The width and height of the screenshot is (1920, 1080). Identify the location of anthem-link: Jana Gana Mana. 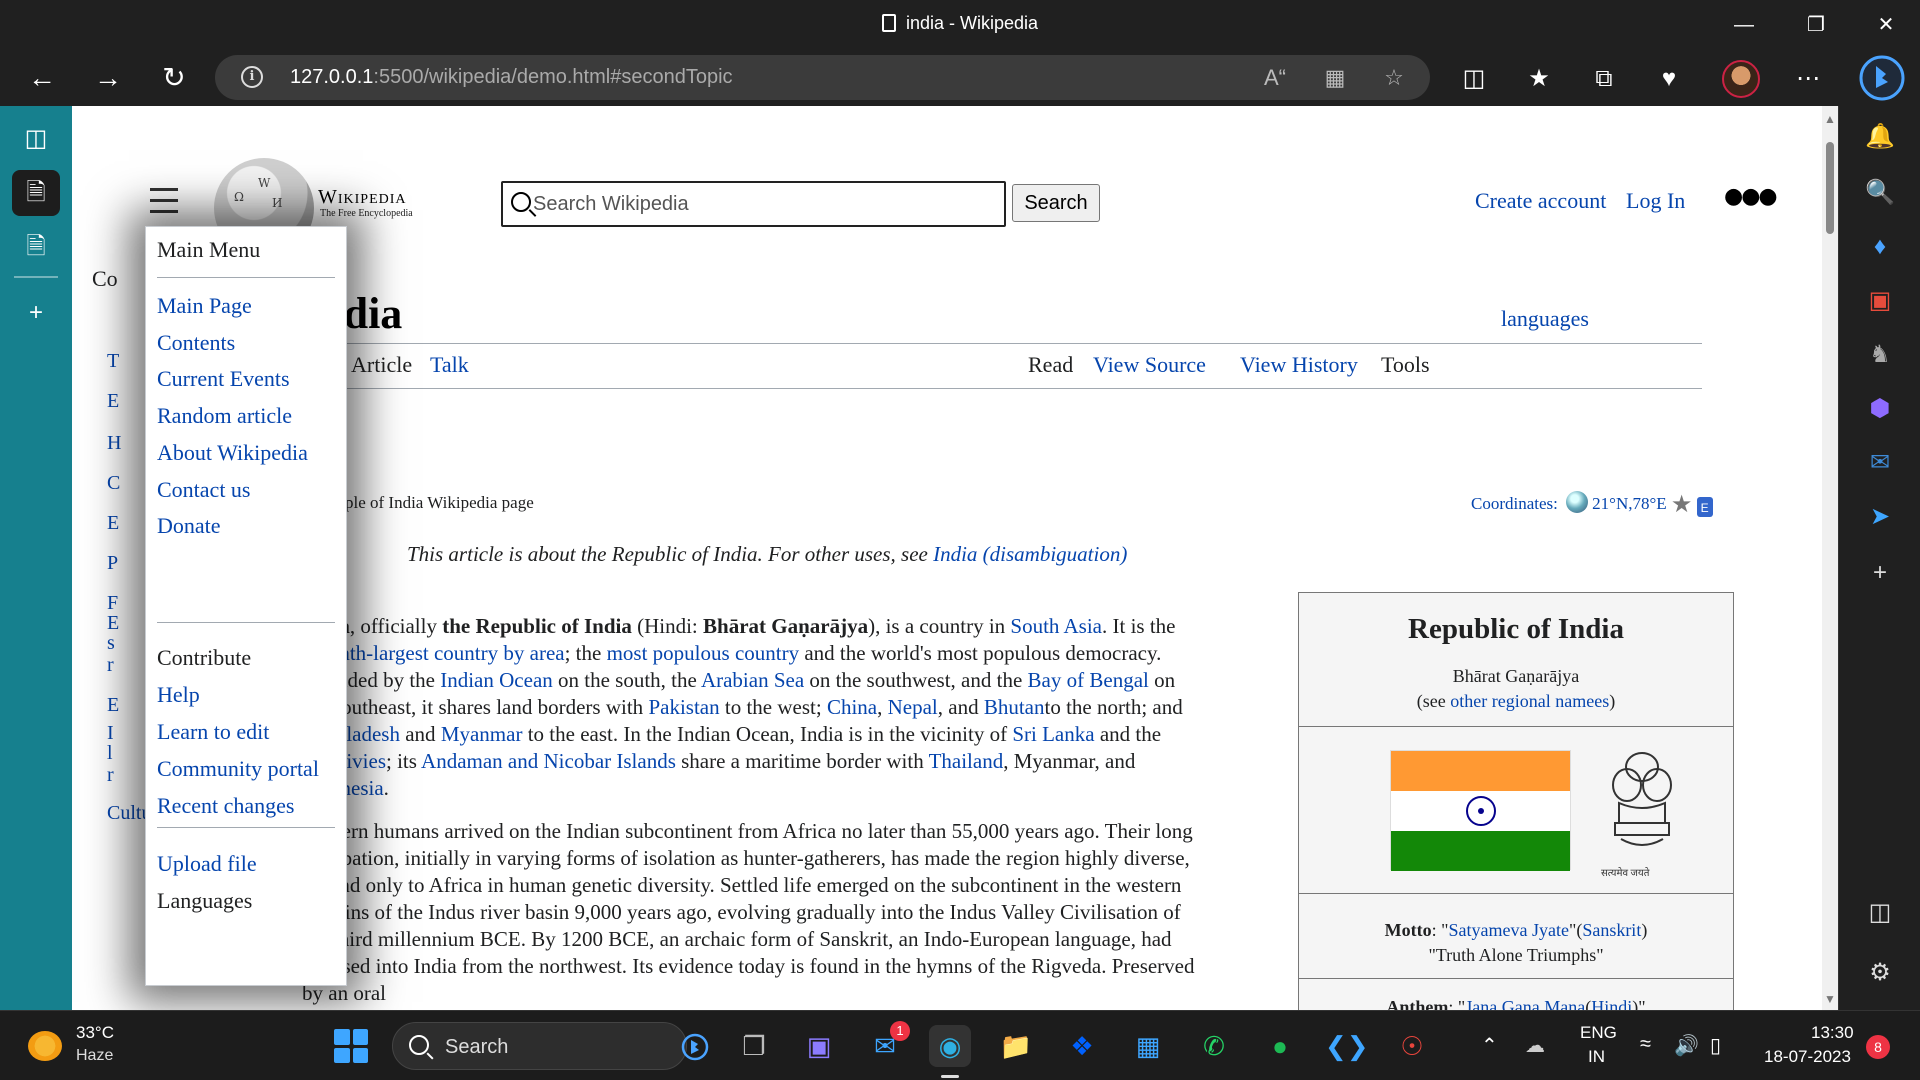
(1525, 1003).